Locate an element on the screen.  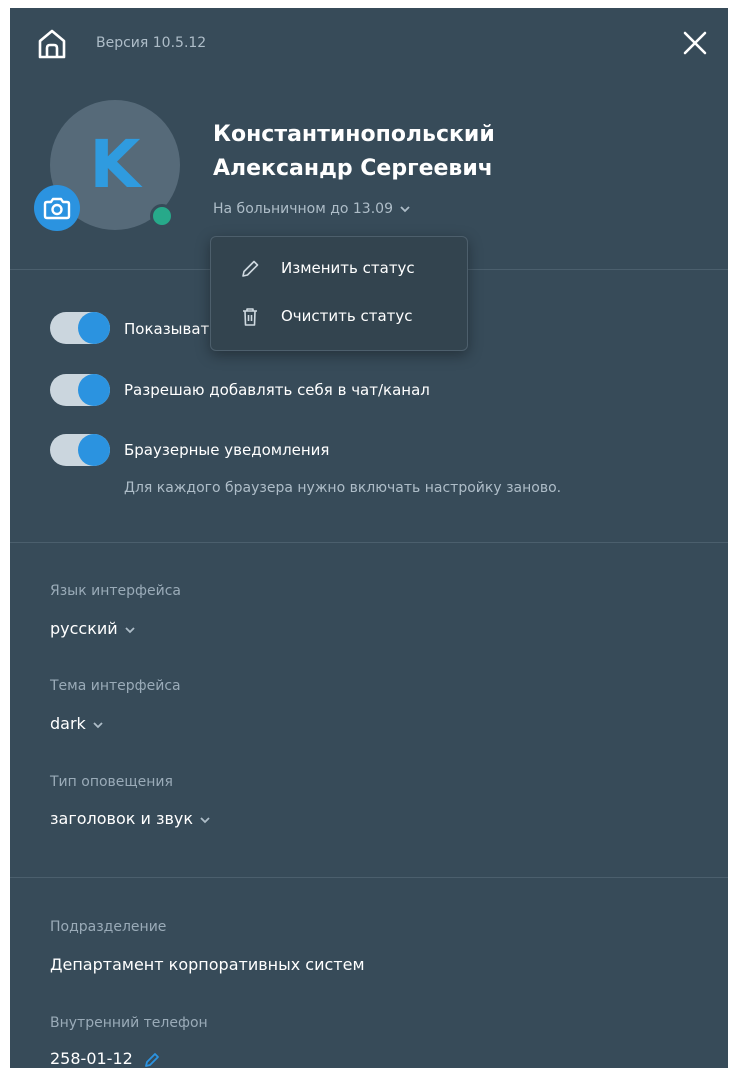
close-button is located at coordinates (695, 43).